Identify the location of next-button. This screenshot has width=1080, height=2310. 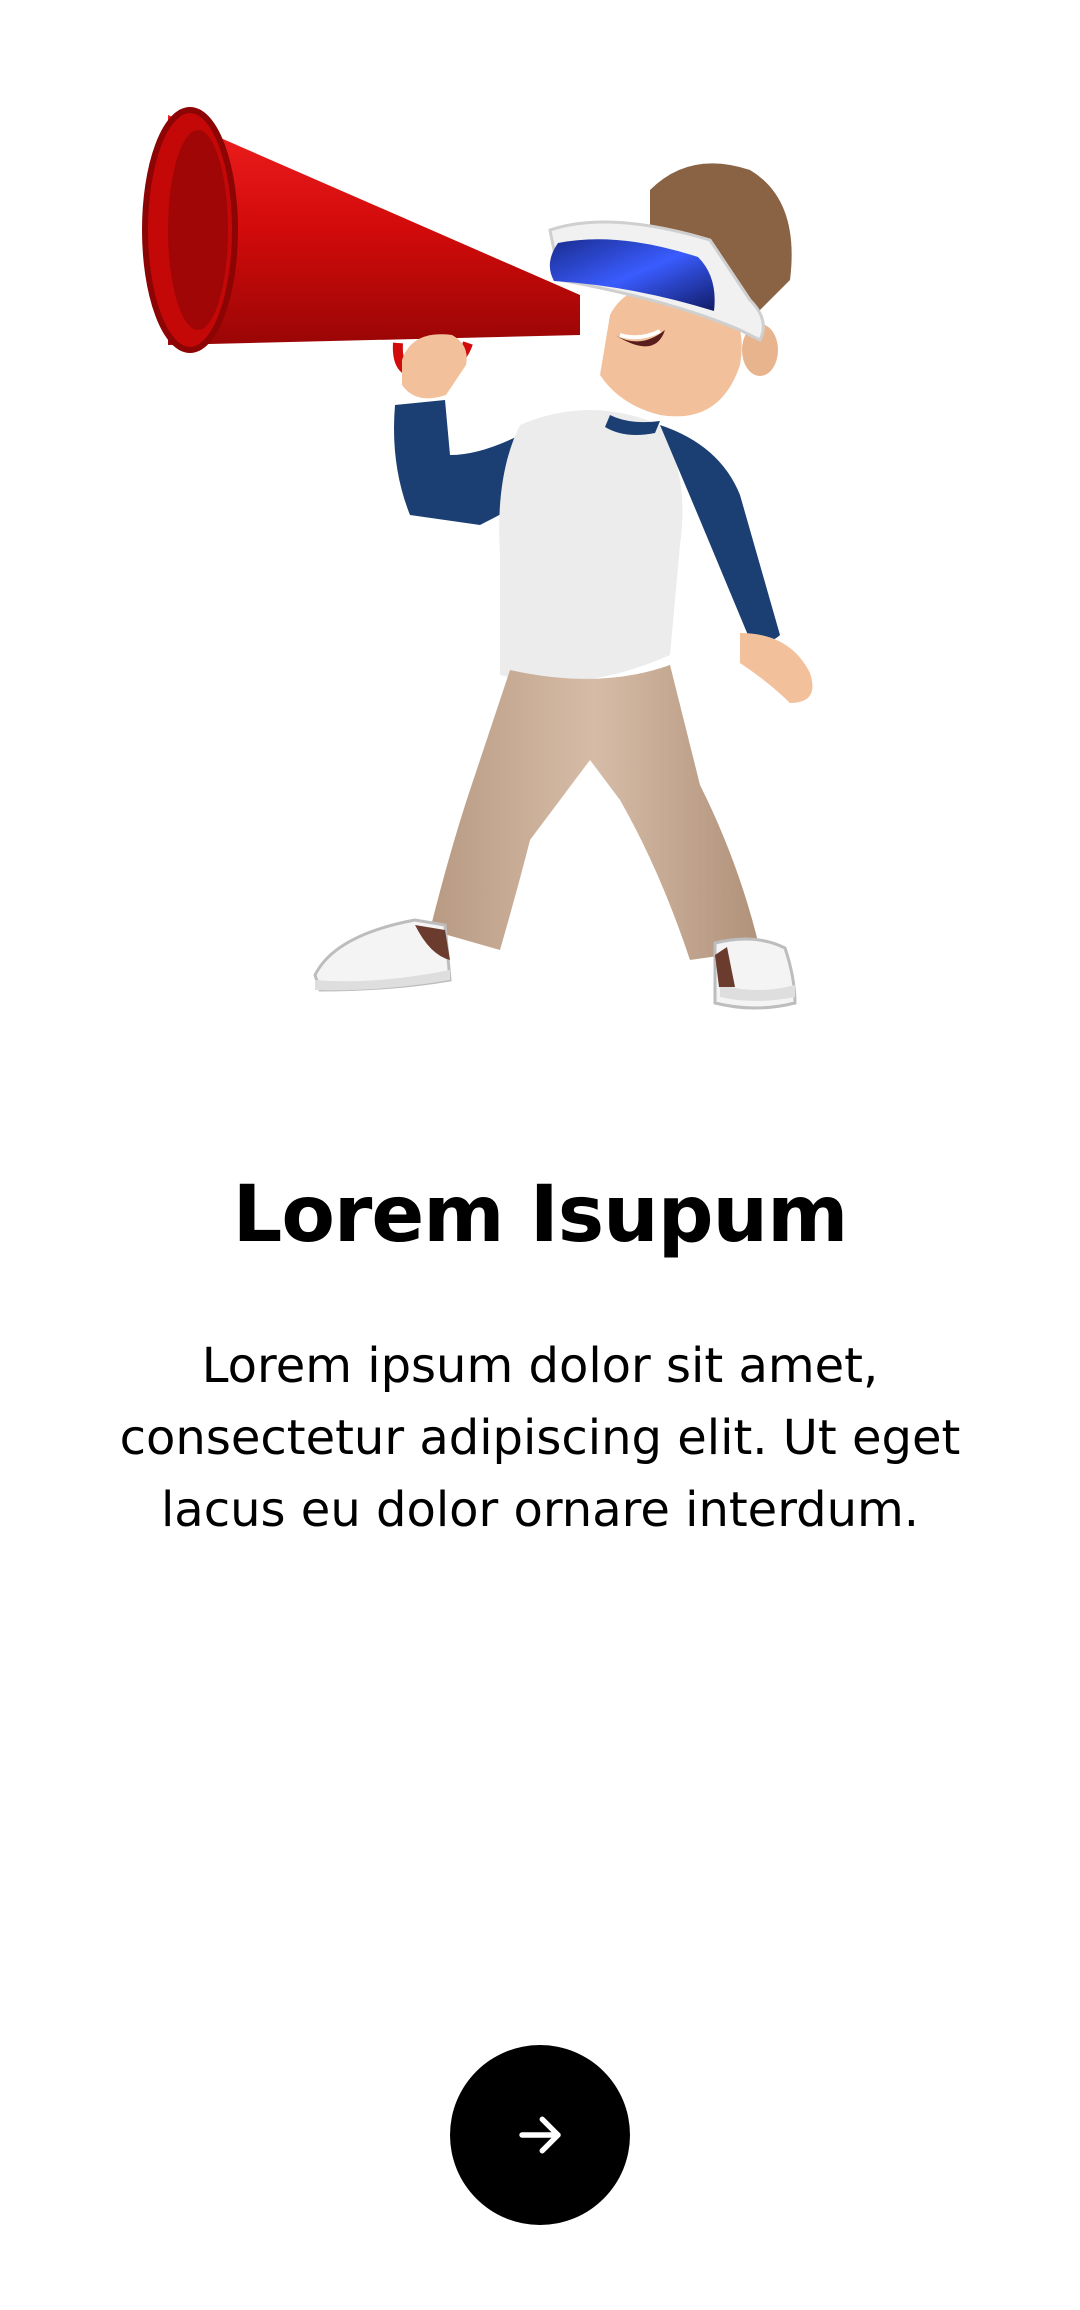
(540, 2135).